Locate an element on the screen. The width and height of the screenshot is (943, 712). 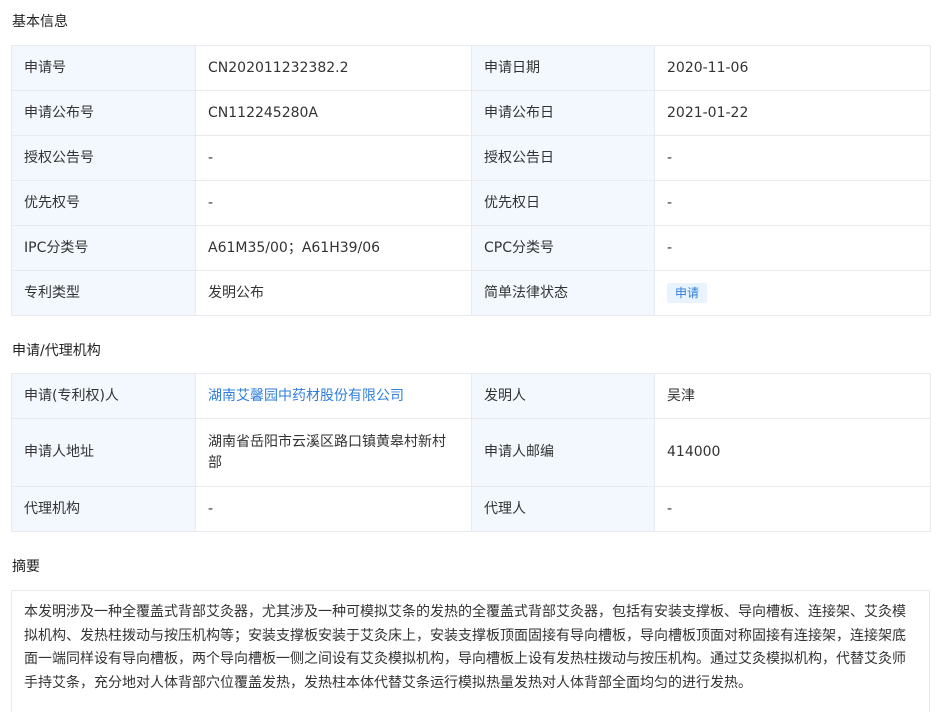
patent-type-label: 专利类型 is located at coordinates (103, 293).